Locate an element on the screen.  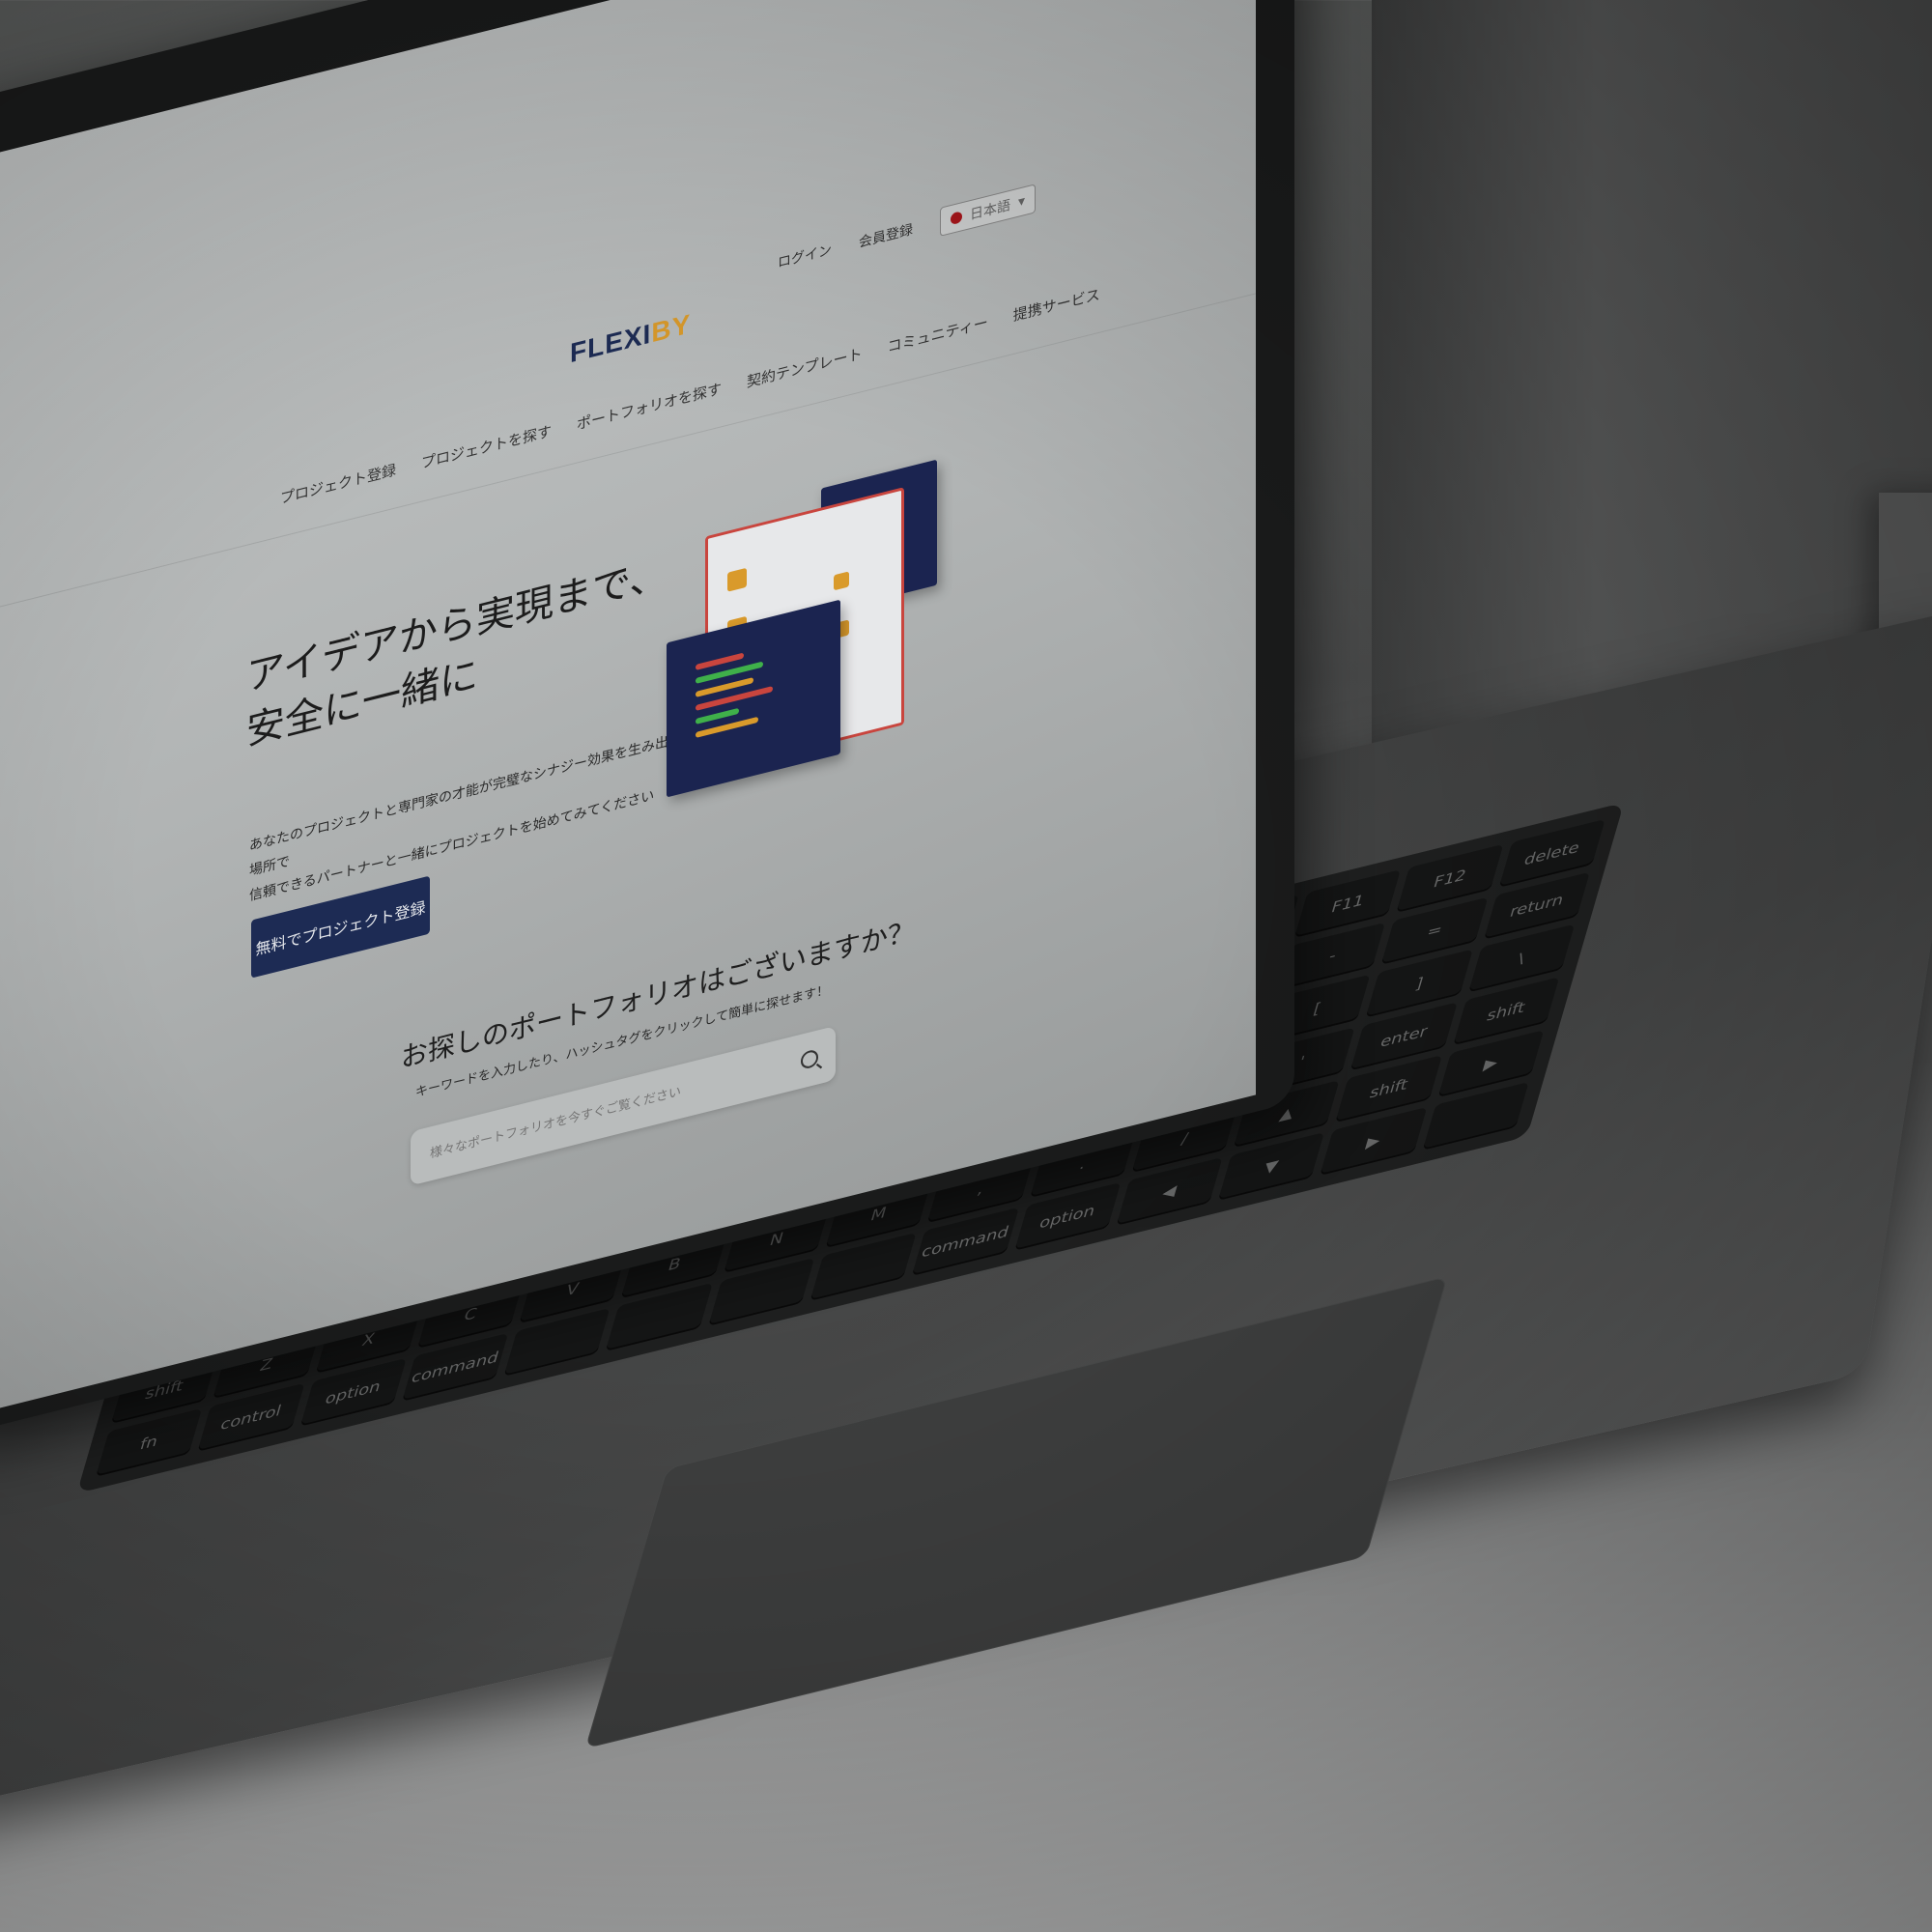
keyboard-key: F12 is located at coordinates (1450, 878).